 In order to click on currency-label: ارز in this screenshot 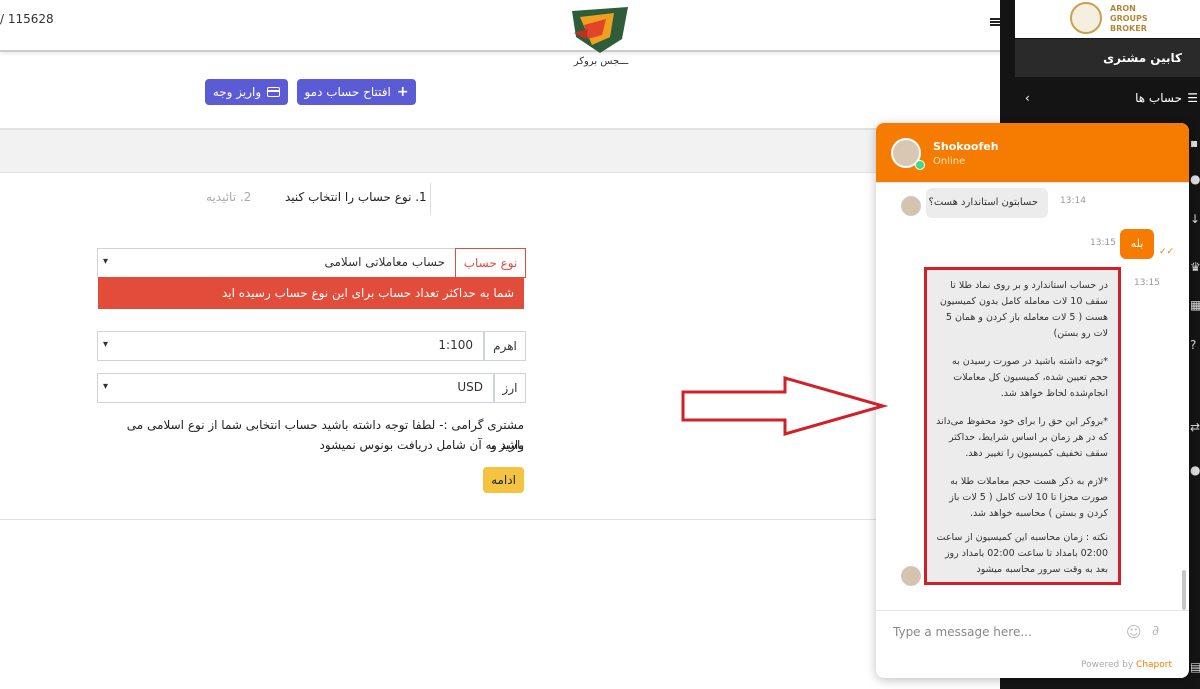, I will do `click(510, 388)`.